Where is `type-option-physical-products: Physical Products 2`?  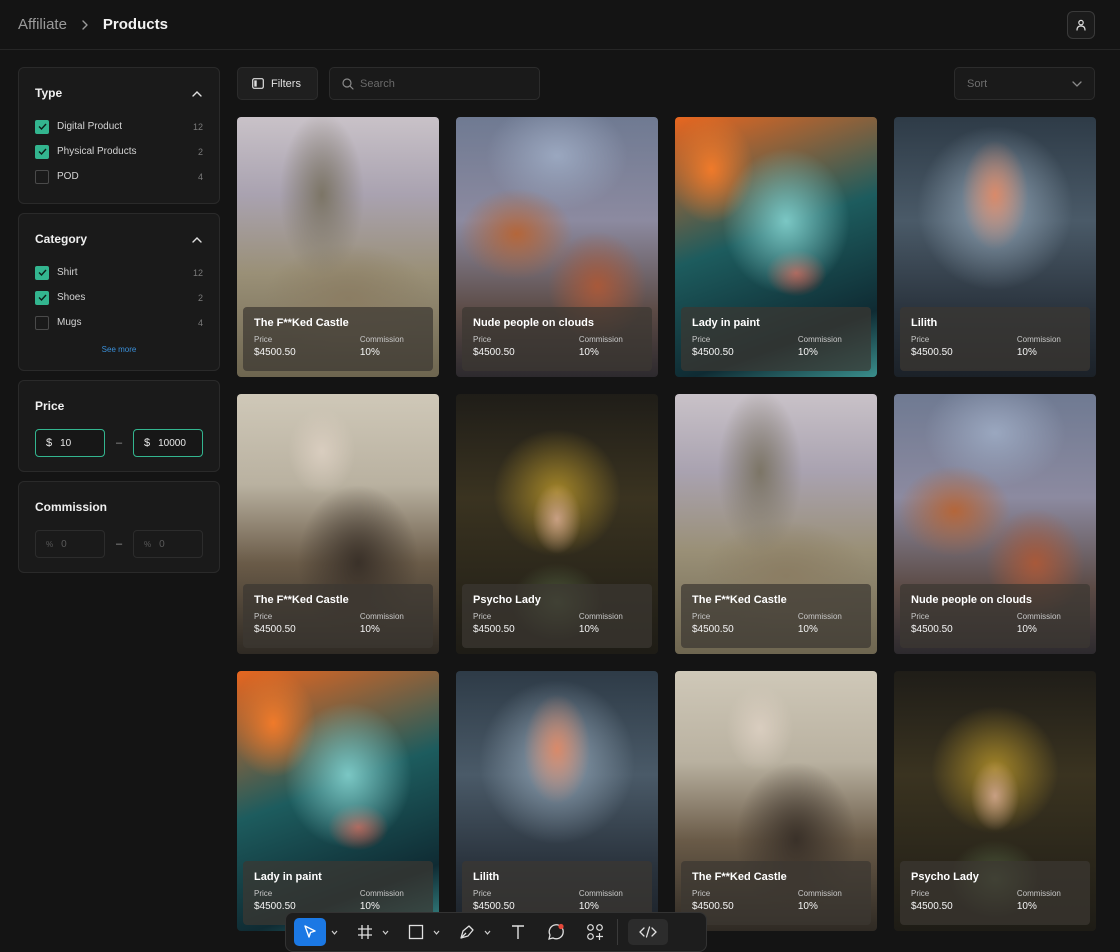 type-option-physical-products: Physical Products 2 is located at coordinates (119, 151).